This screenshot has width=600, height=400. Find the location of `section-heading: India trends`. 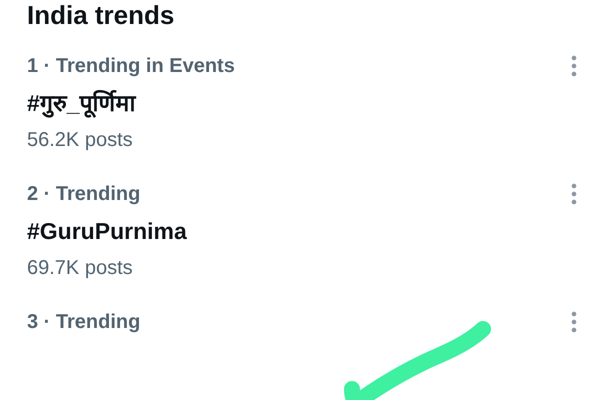

section-heading: India trends is located at coordinates (101, 15).